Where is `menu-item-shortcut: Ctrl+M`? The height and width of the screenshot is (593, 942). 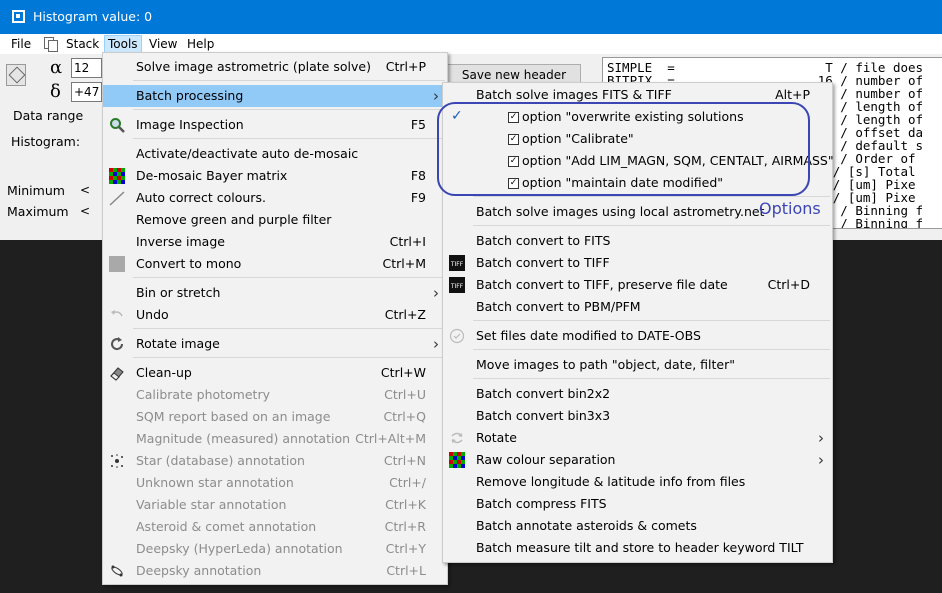
menu-item-shortcut: Ctrl+M is located at coordinates (404, 263).